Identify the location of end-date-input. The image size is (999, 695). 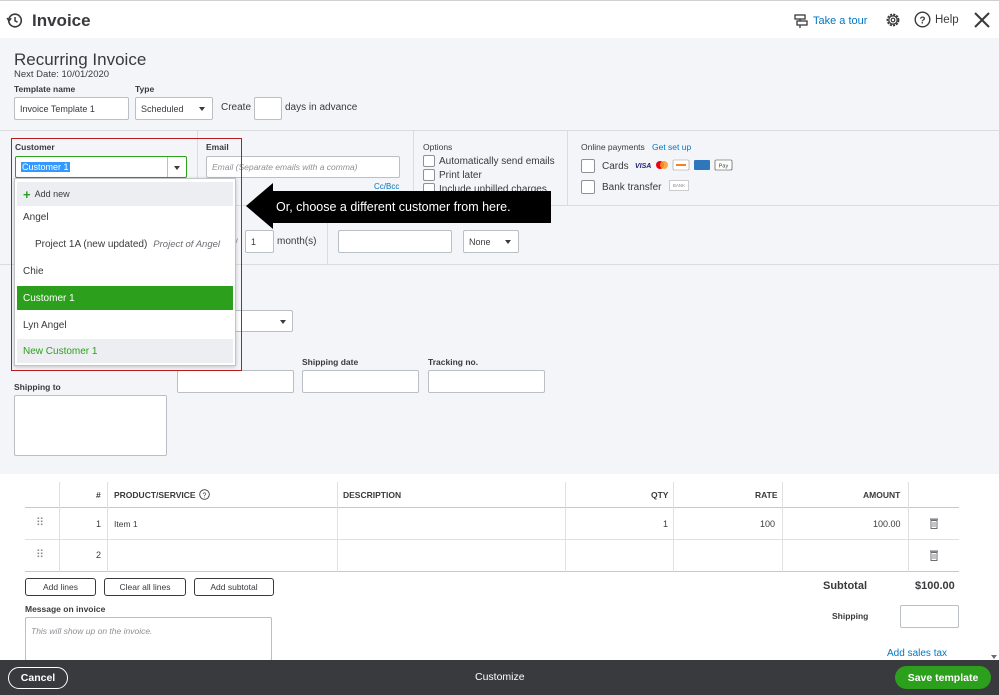
(395, 241).